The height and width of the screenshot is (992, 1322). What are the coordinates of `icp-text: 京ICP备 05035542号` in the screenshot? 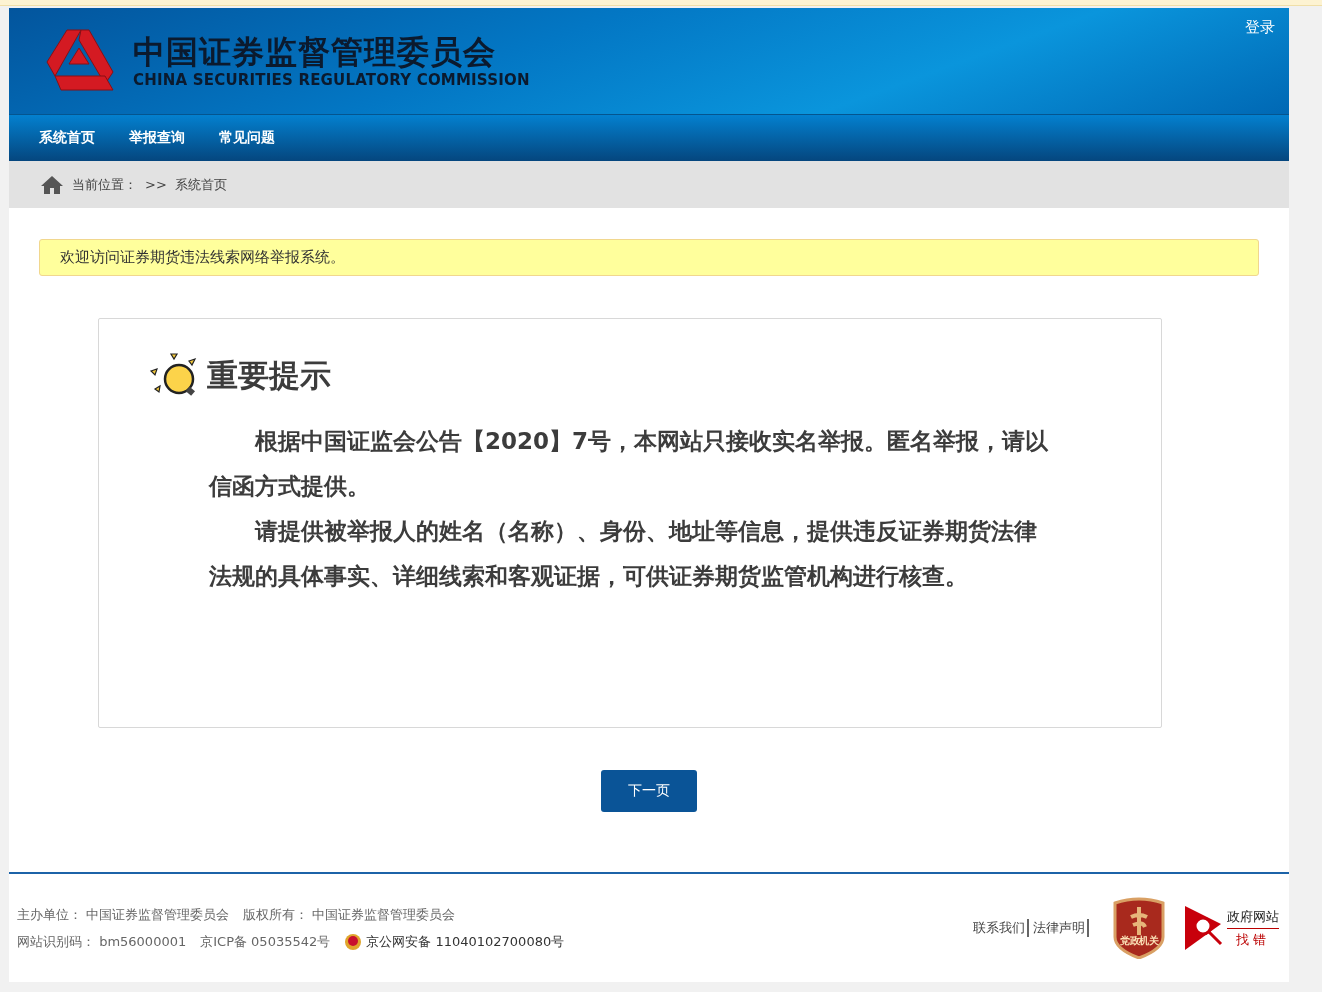 It's located at (265, 941).